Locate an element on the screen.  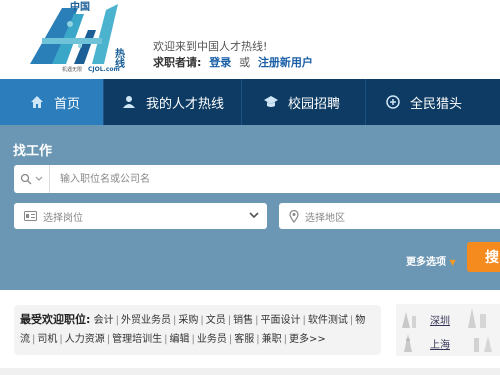
plus-circle-icon is located at coordinates (393, 102).